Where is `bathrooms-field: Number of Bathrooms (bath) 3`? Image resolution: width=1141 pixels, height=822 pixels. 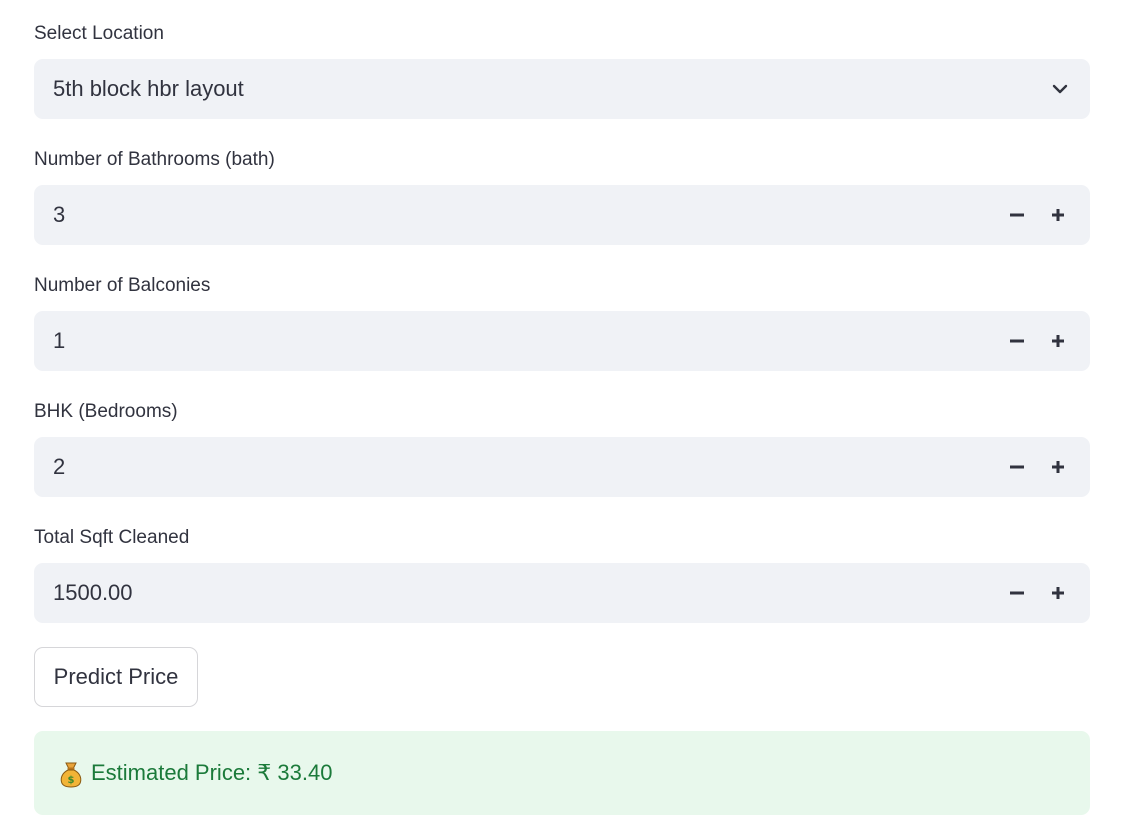 bathrooms-field: Number of Bathrooms (bath) 3 is located at coordinates (562, 196).